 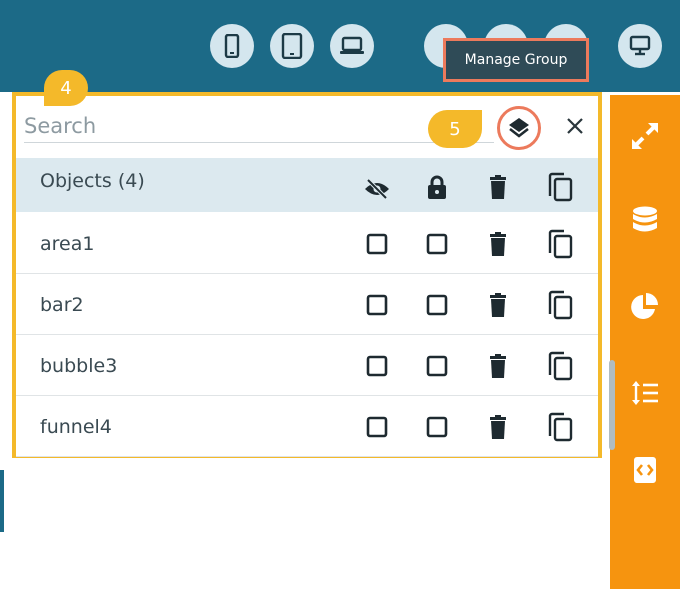 I want to click on object-name: area1, so click(x=67, y=244).